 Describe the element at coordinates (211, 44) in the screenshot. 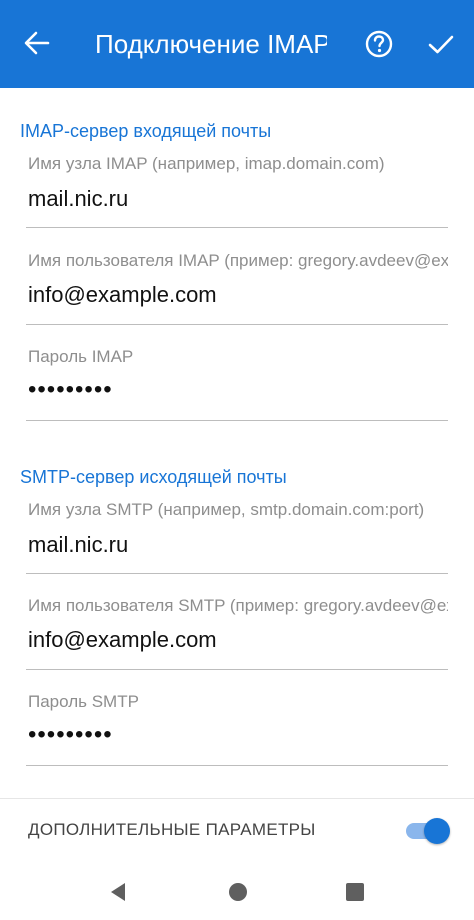

I see `page-title: Подключение IMAP` at that location.